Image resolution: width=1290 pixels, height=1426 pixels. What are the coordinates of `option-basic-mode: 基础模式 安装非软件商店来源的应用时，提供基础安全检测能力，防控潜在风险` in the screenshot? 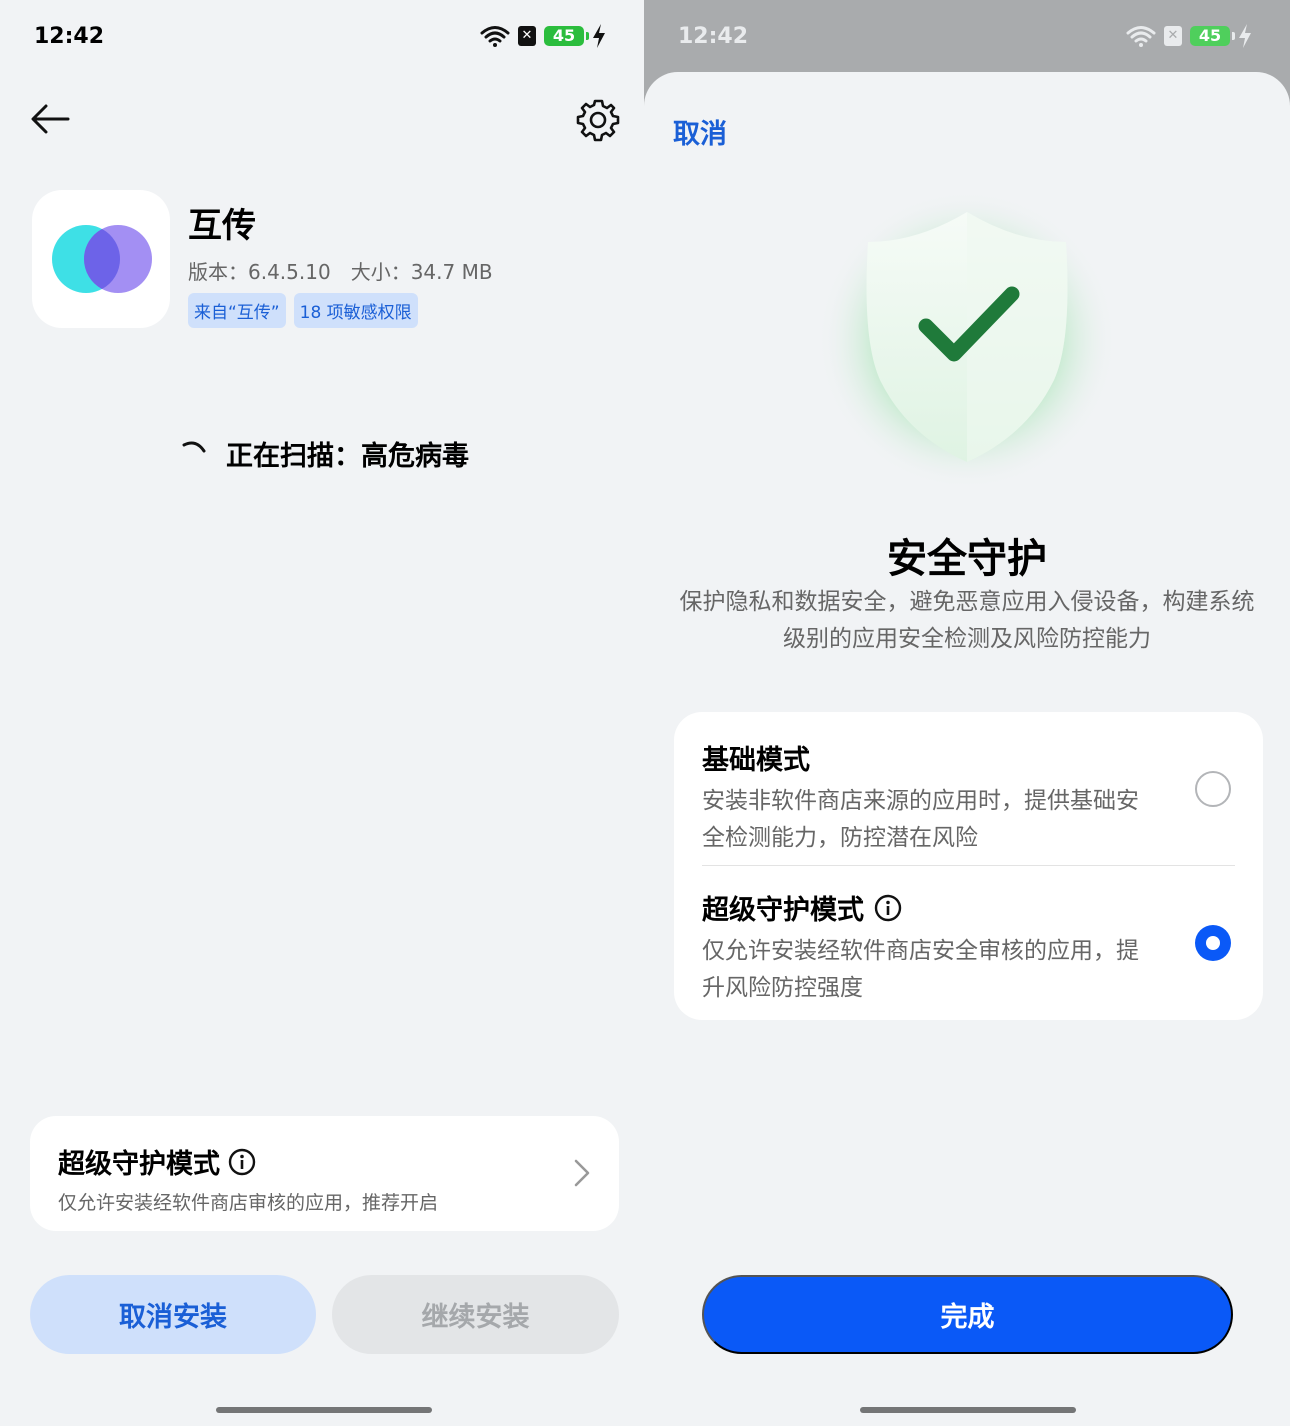 It's located at (968, 797).